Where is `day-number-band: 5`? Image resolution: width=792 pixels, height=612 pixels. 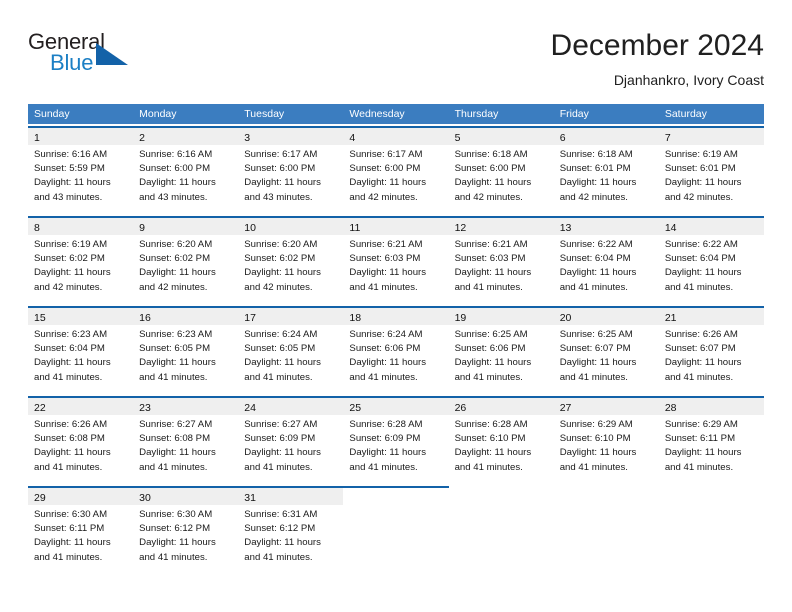
day-number-band: 5 is located at coordinates (501, 136).